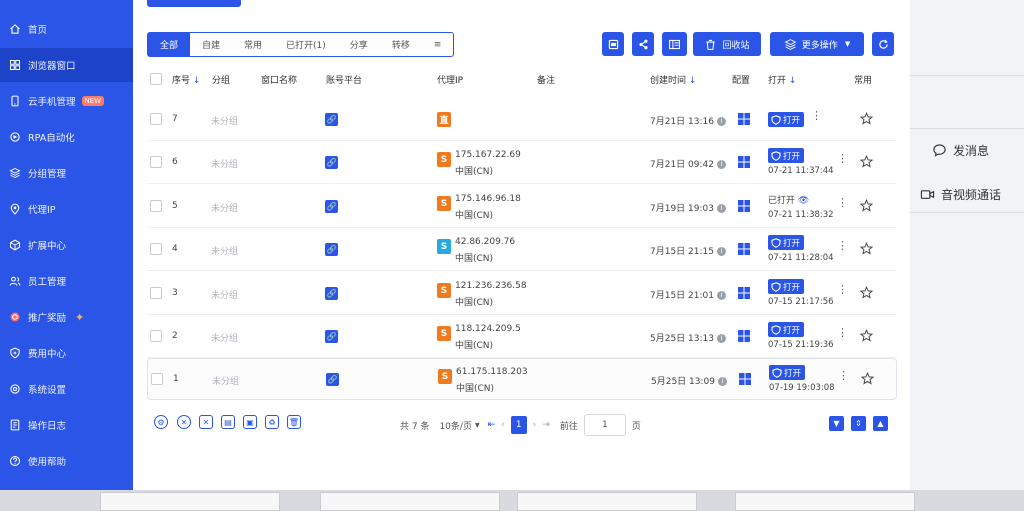  I want to click on sidebar-item-2: 云手机管理 NEW, so click(66, 101).